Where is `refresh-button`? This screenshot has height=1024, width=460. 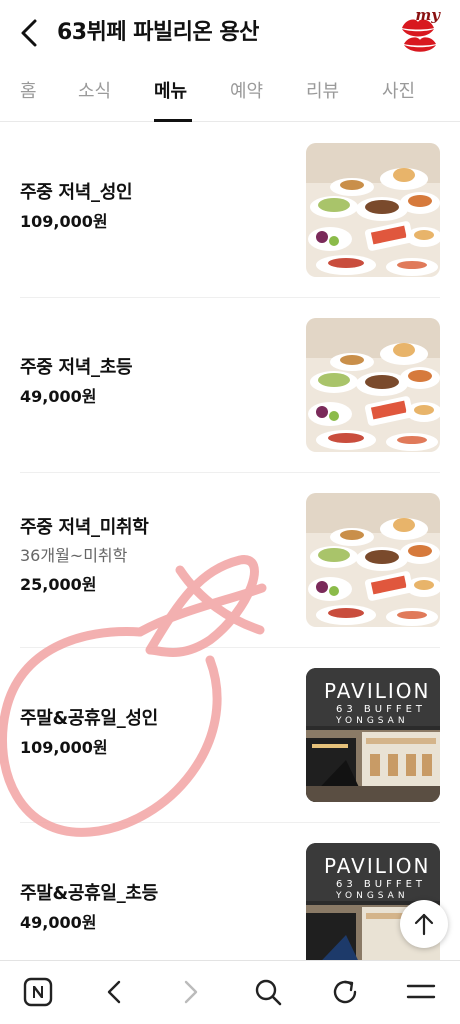
refresh-button is located at coordinates (345, 992).